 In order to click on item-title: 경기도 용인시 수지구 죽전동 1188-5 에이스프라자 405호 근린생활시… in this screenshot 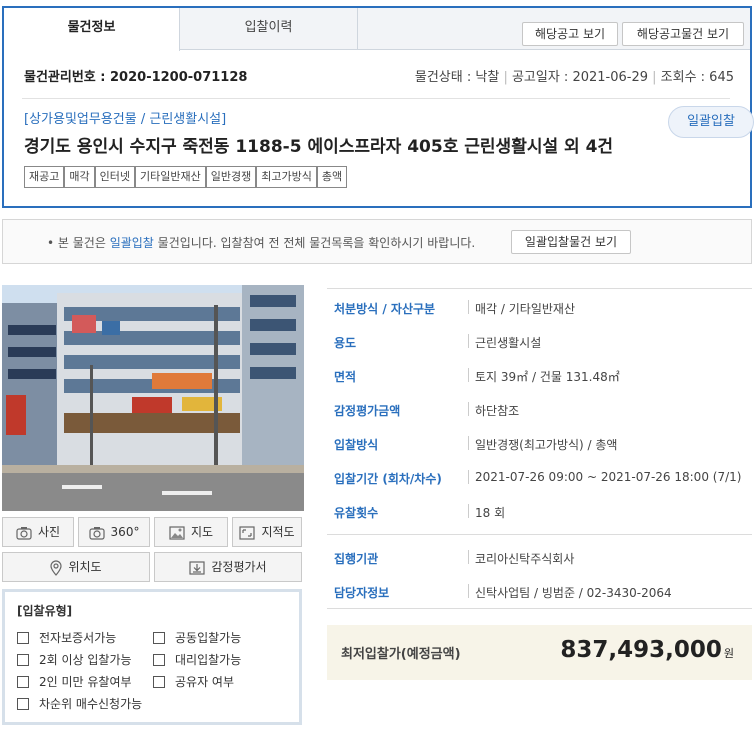, I will do `click(319, 147)`.